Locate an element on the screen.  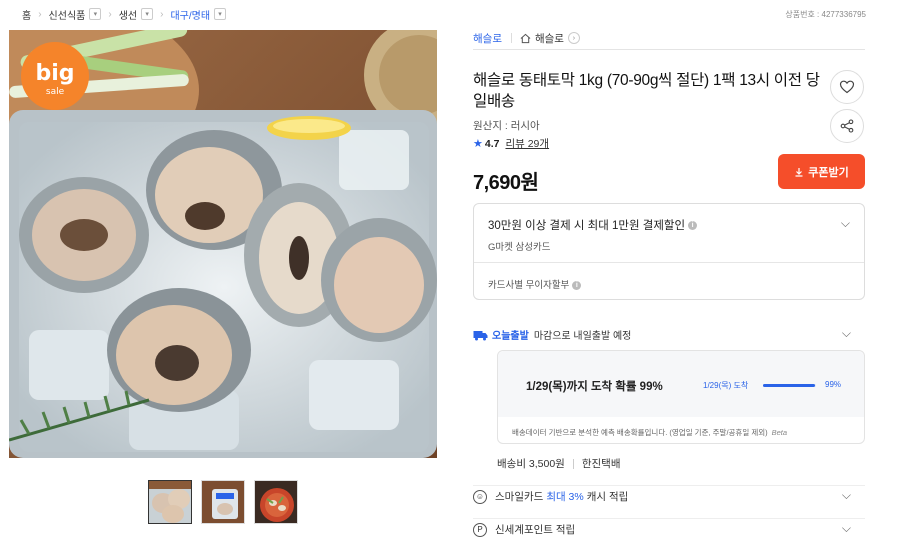
smile-card-label: 스마일카드 is located at coordinates (519, 497).